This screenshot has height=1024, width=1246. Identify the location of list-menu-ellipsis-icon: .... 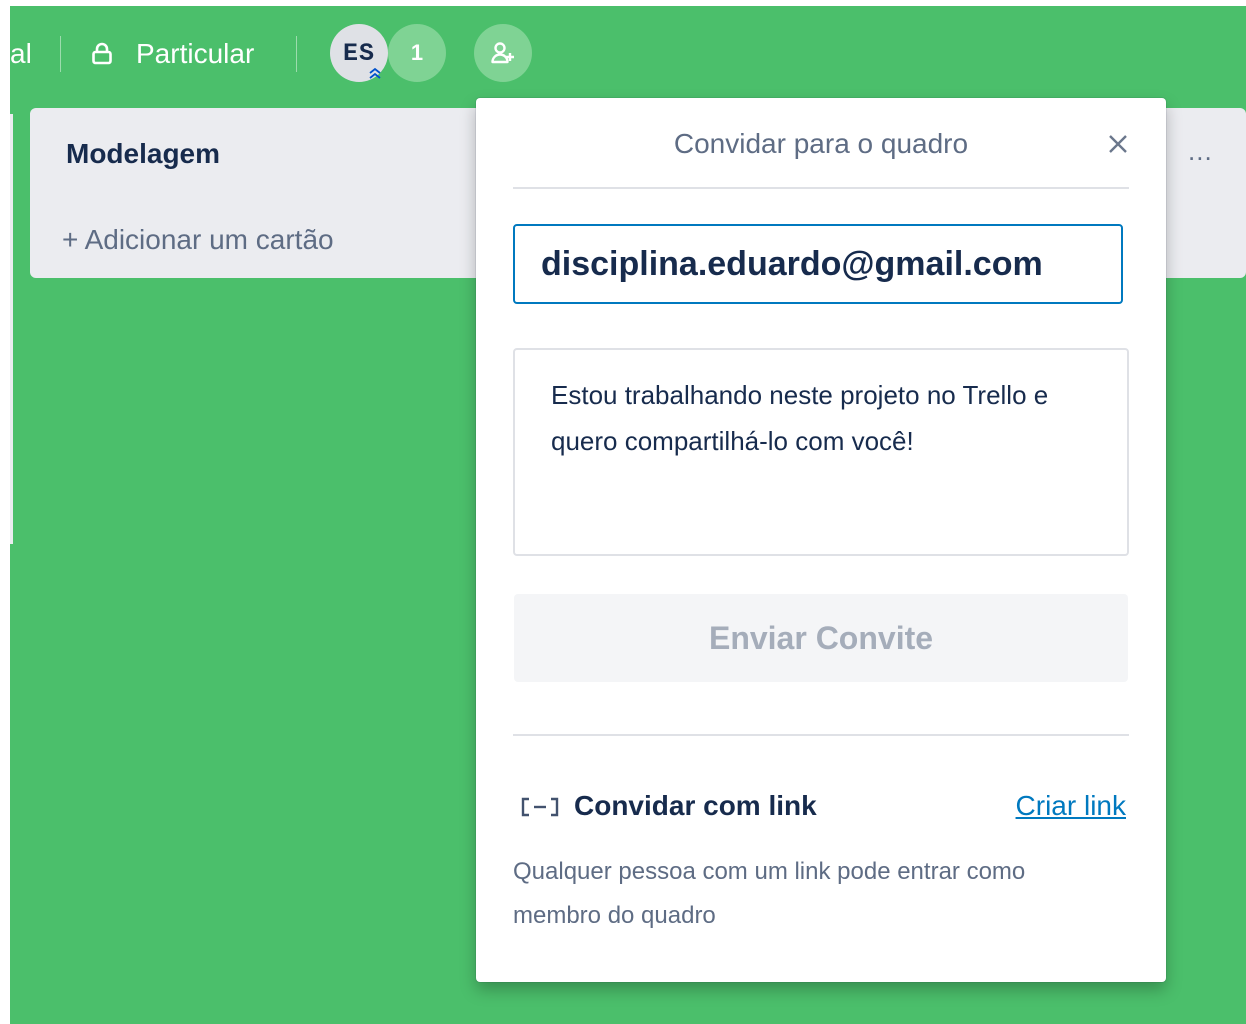
(1200, 151).